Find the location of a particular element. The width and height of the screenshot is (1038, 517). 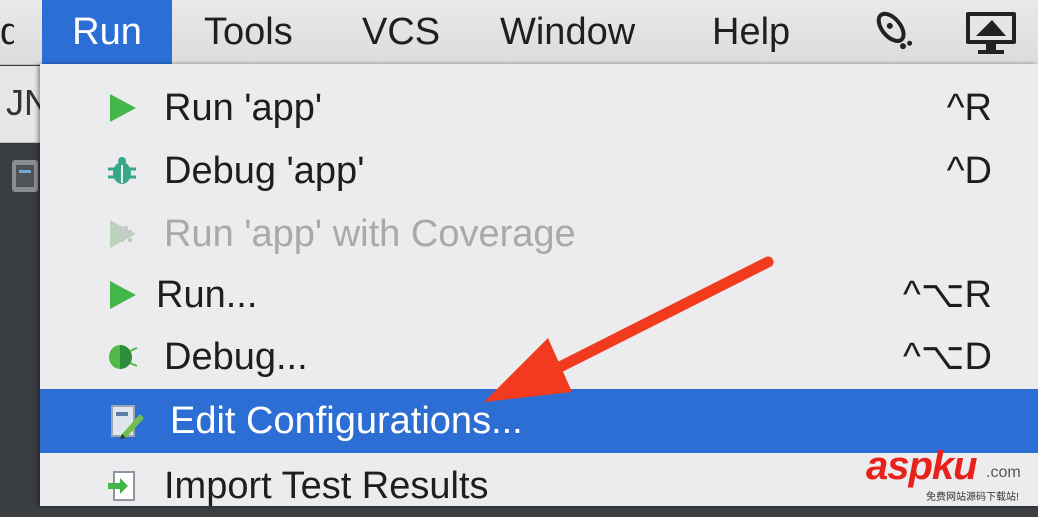

watermark-domain: .com is located at coordinates (1003, 472).